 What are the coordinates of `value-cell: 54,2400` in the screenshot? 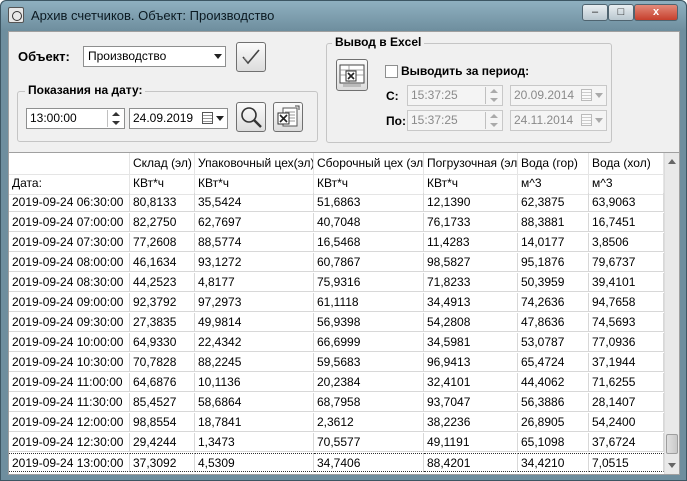 It's located at (626, 422).